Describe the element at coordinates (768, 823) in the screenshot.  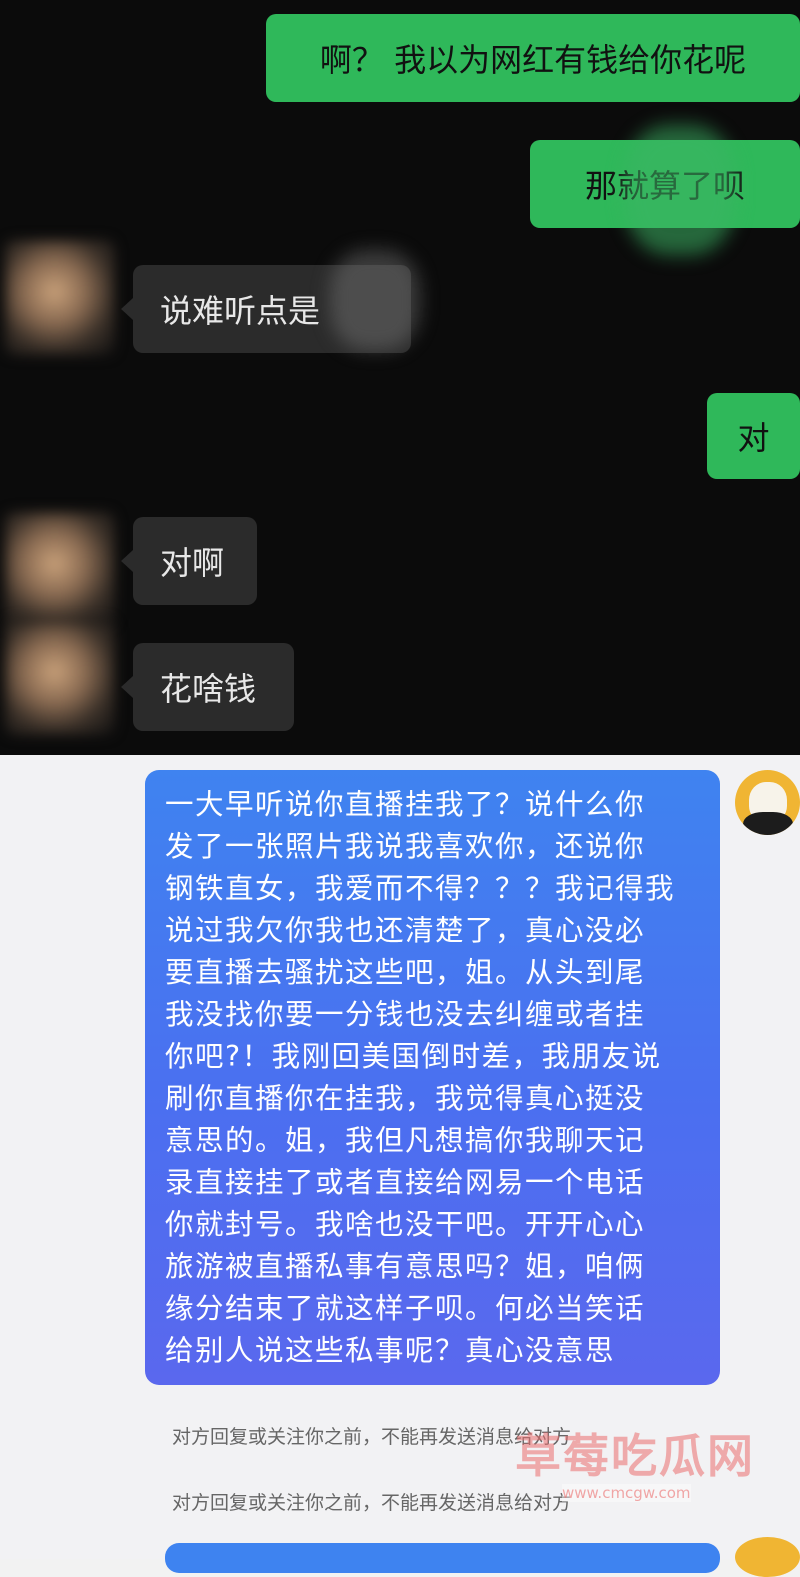
I see `avatar-body-shape` at that location.